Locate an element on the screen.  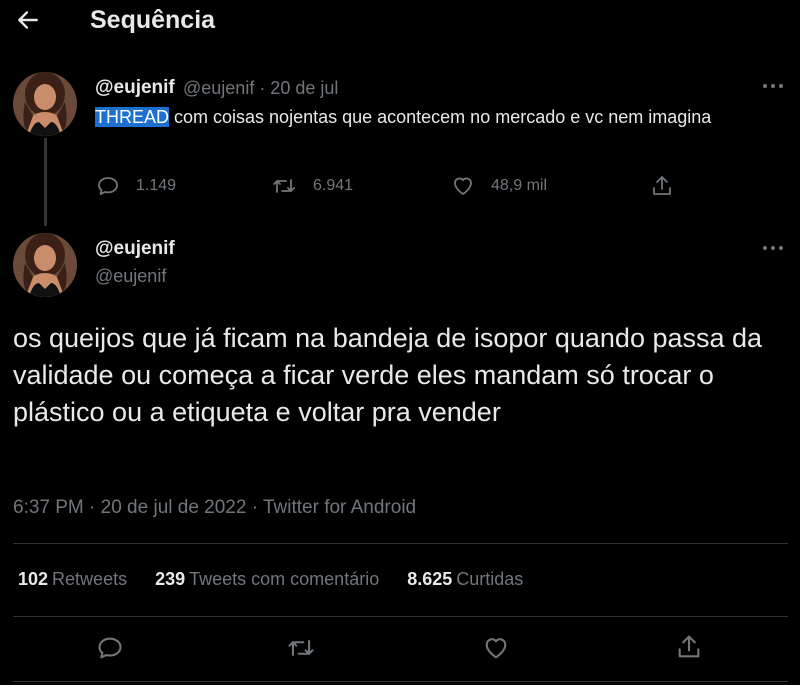
reply-count: 1.149 is located at coordinates (156, 185).